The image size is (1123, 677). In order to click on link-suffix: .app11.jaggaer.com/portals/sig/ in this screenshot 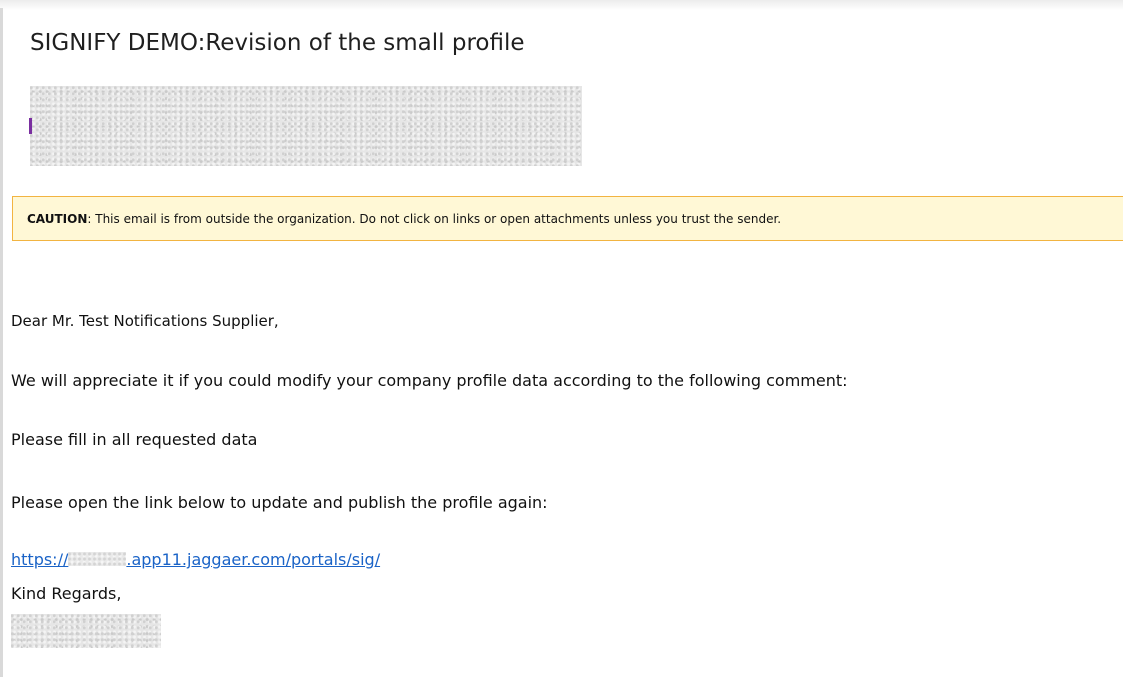, I will do `click(253, 559)`.